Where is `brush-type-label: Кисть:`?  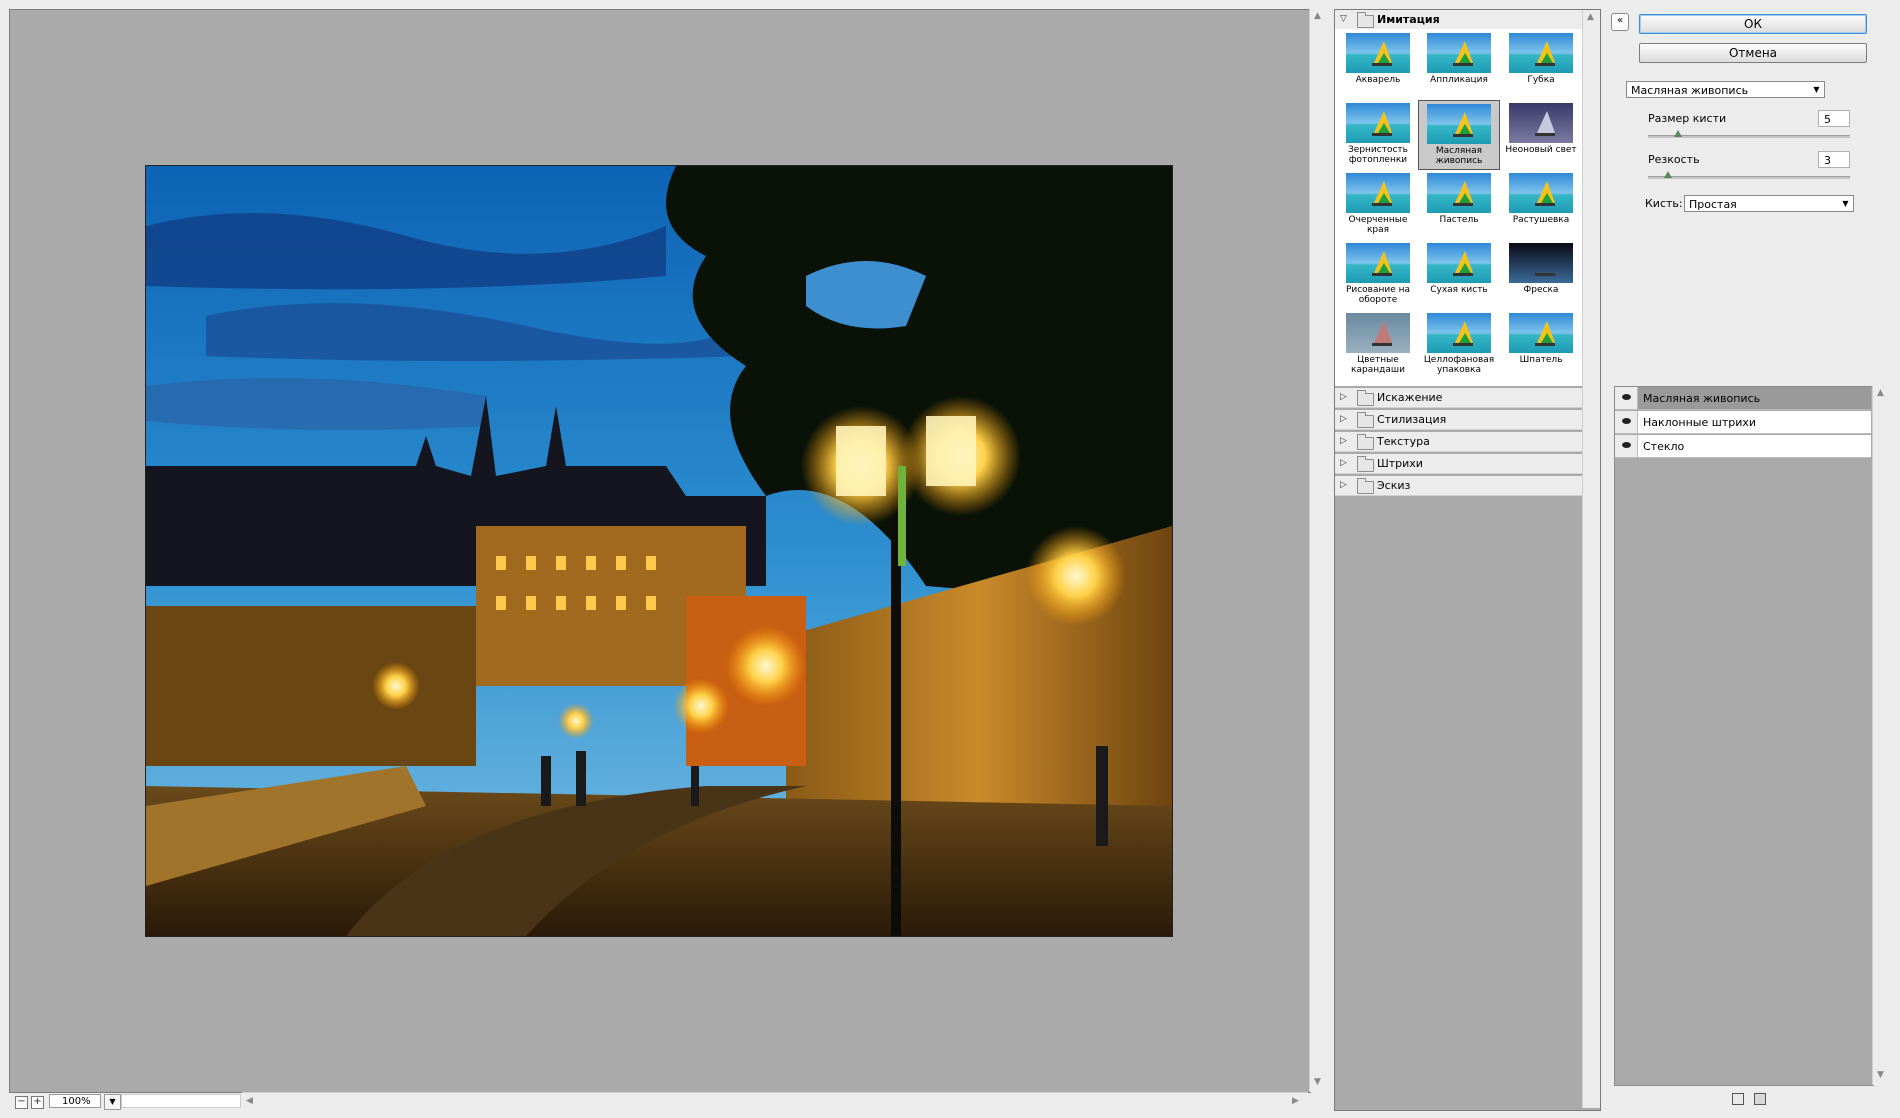 brush-type-label: Кисть: is located at coordinates (1664, 203).